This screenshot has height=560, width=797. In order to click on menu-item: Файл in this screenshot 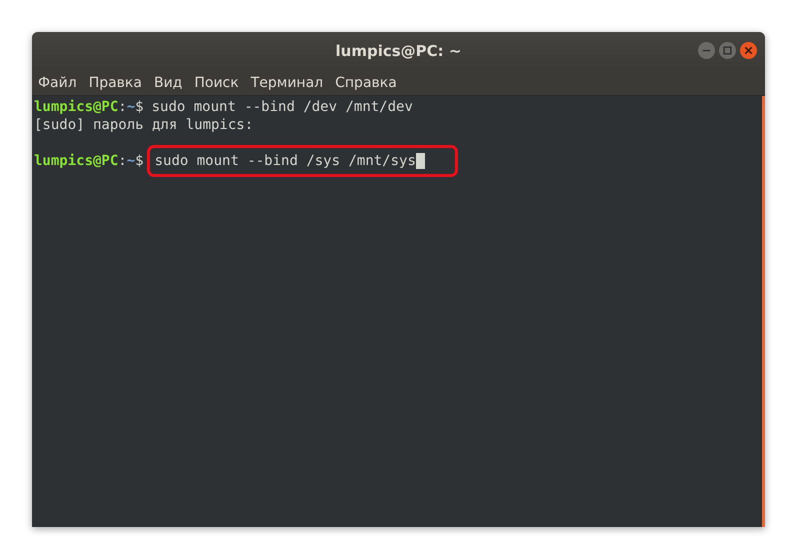, I will do `click(57, 82)`.